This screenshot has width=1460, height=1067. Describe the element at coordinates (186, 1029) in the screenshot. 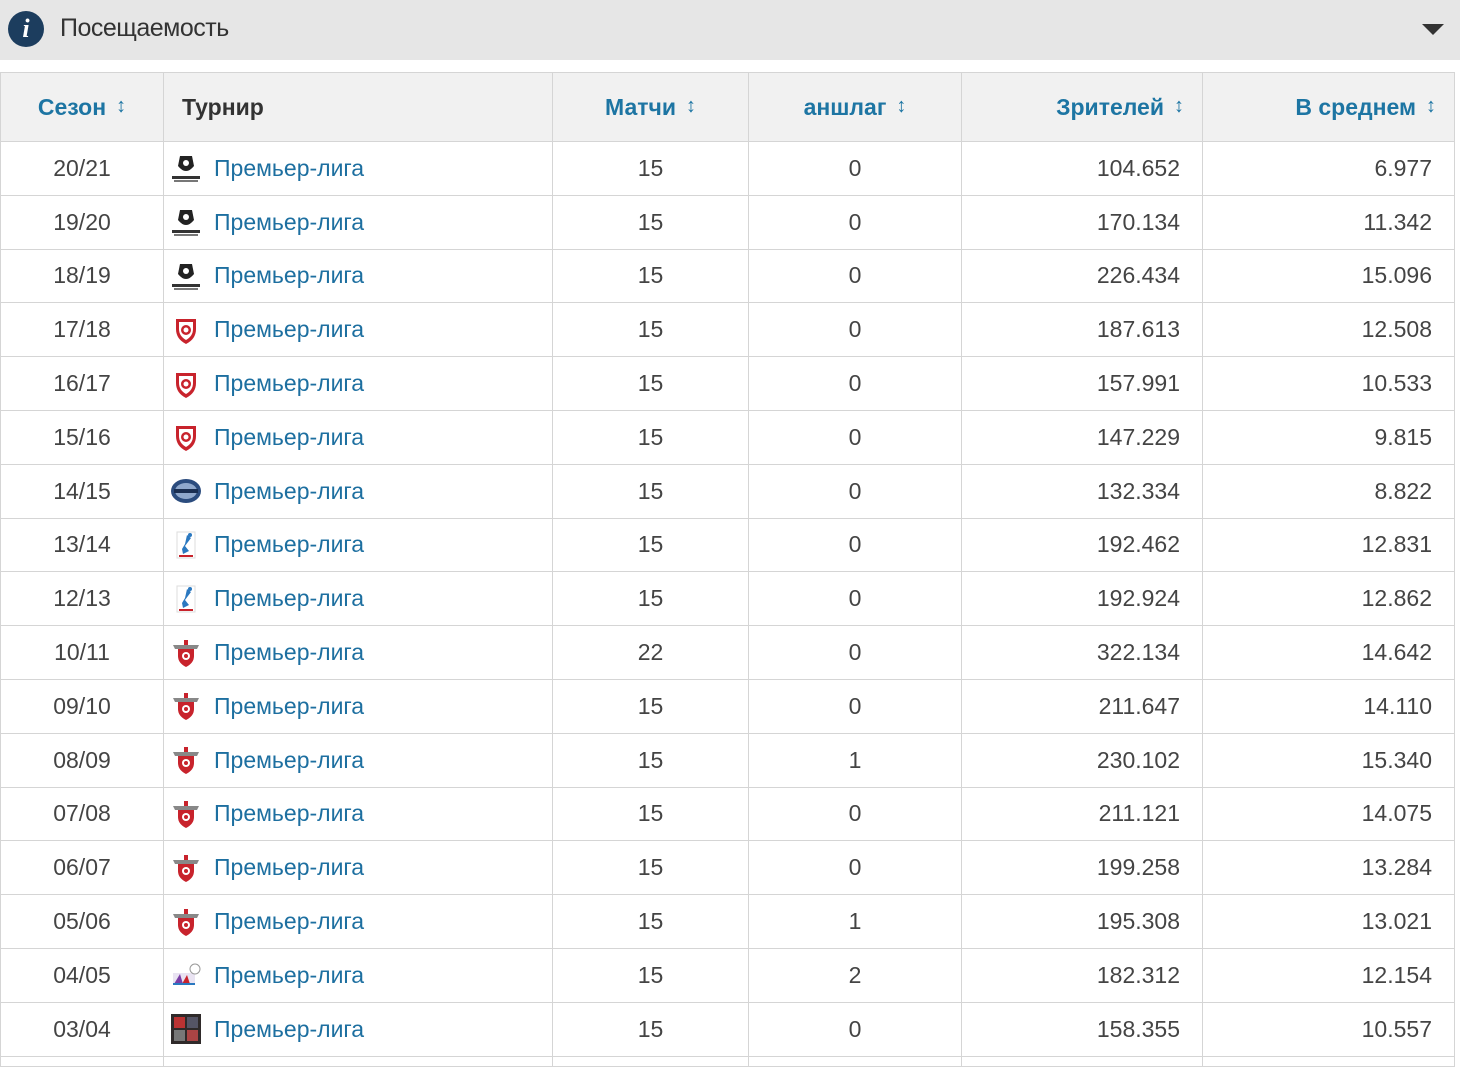

I see `league-photo-icon` at that location.